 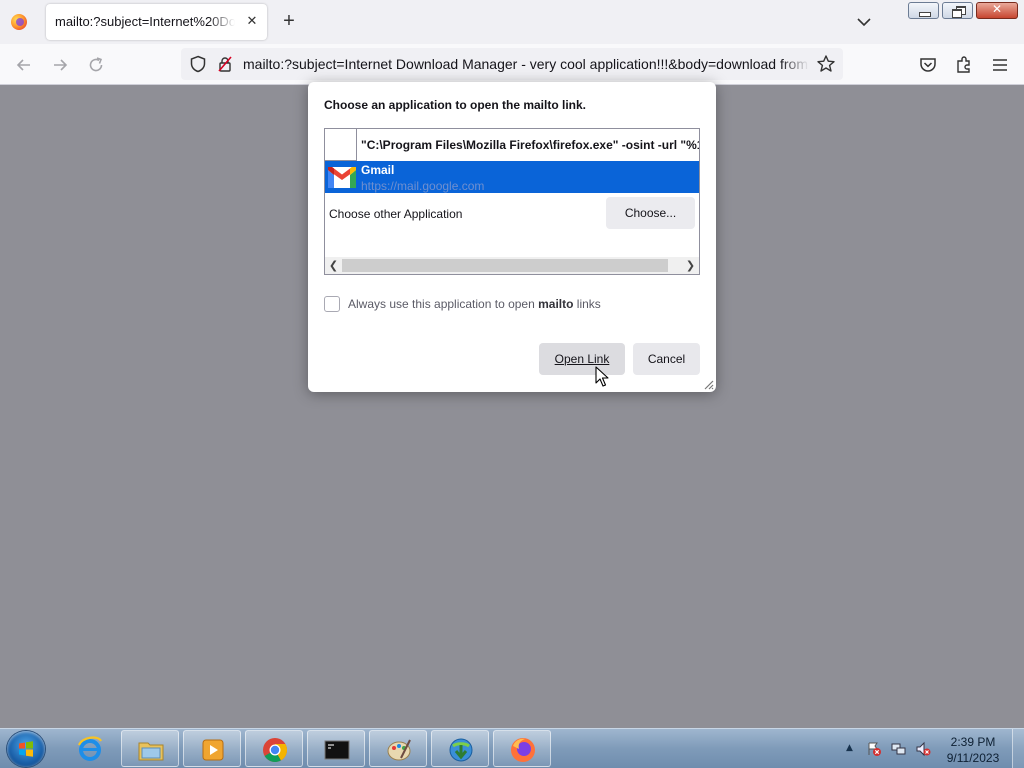 I want to click on mouse-cursor-icon, so click(x=602, y=376).